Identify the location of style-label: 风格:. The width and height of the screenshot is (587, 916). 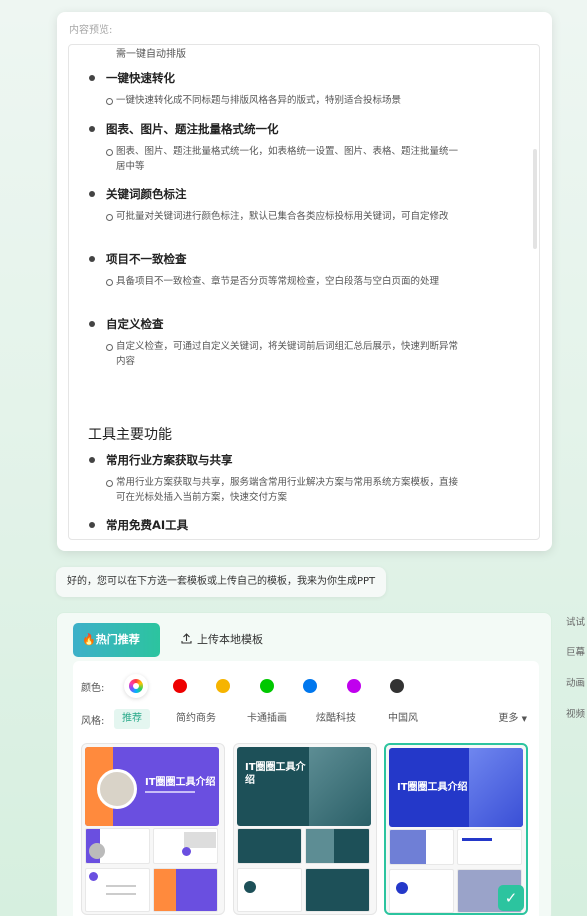
(93, 721).